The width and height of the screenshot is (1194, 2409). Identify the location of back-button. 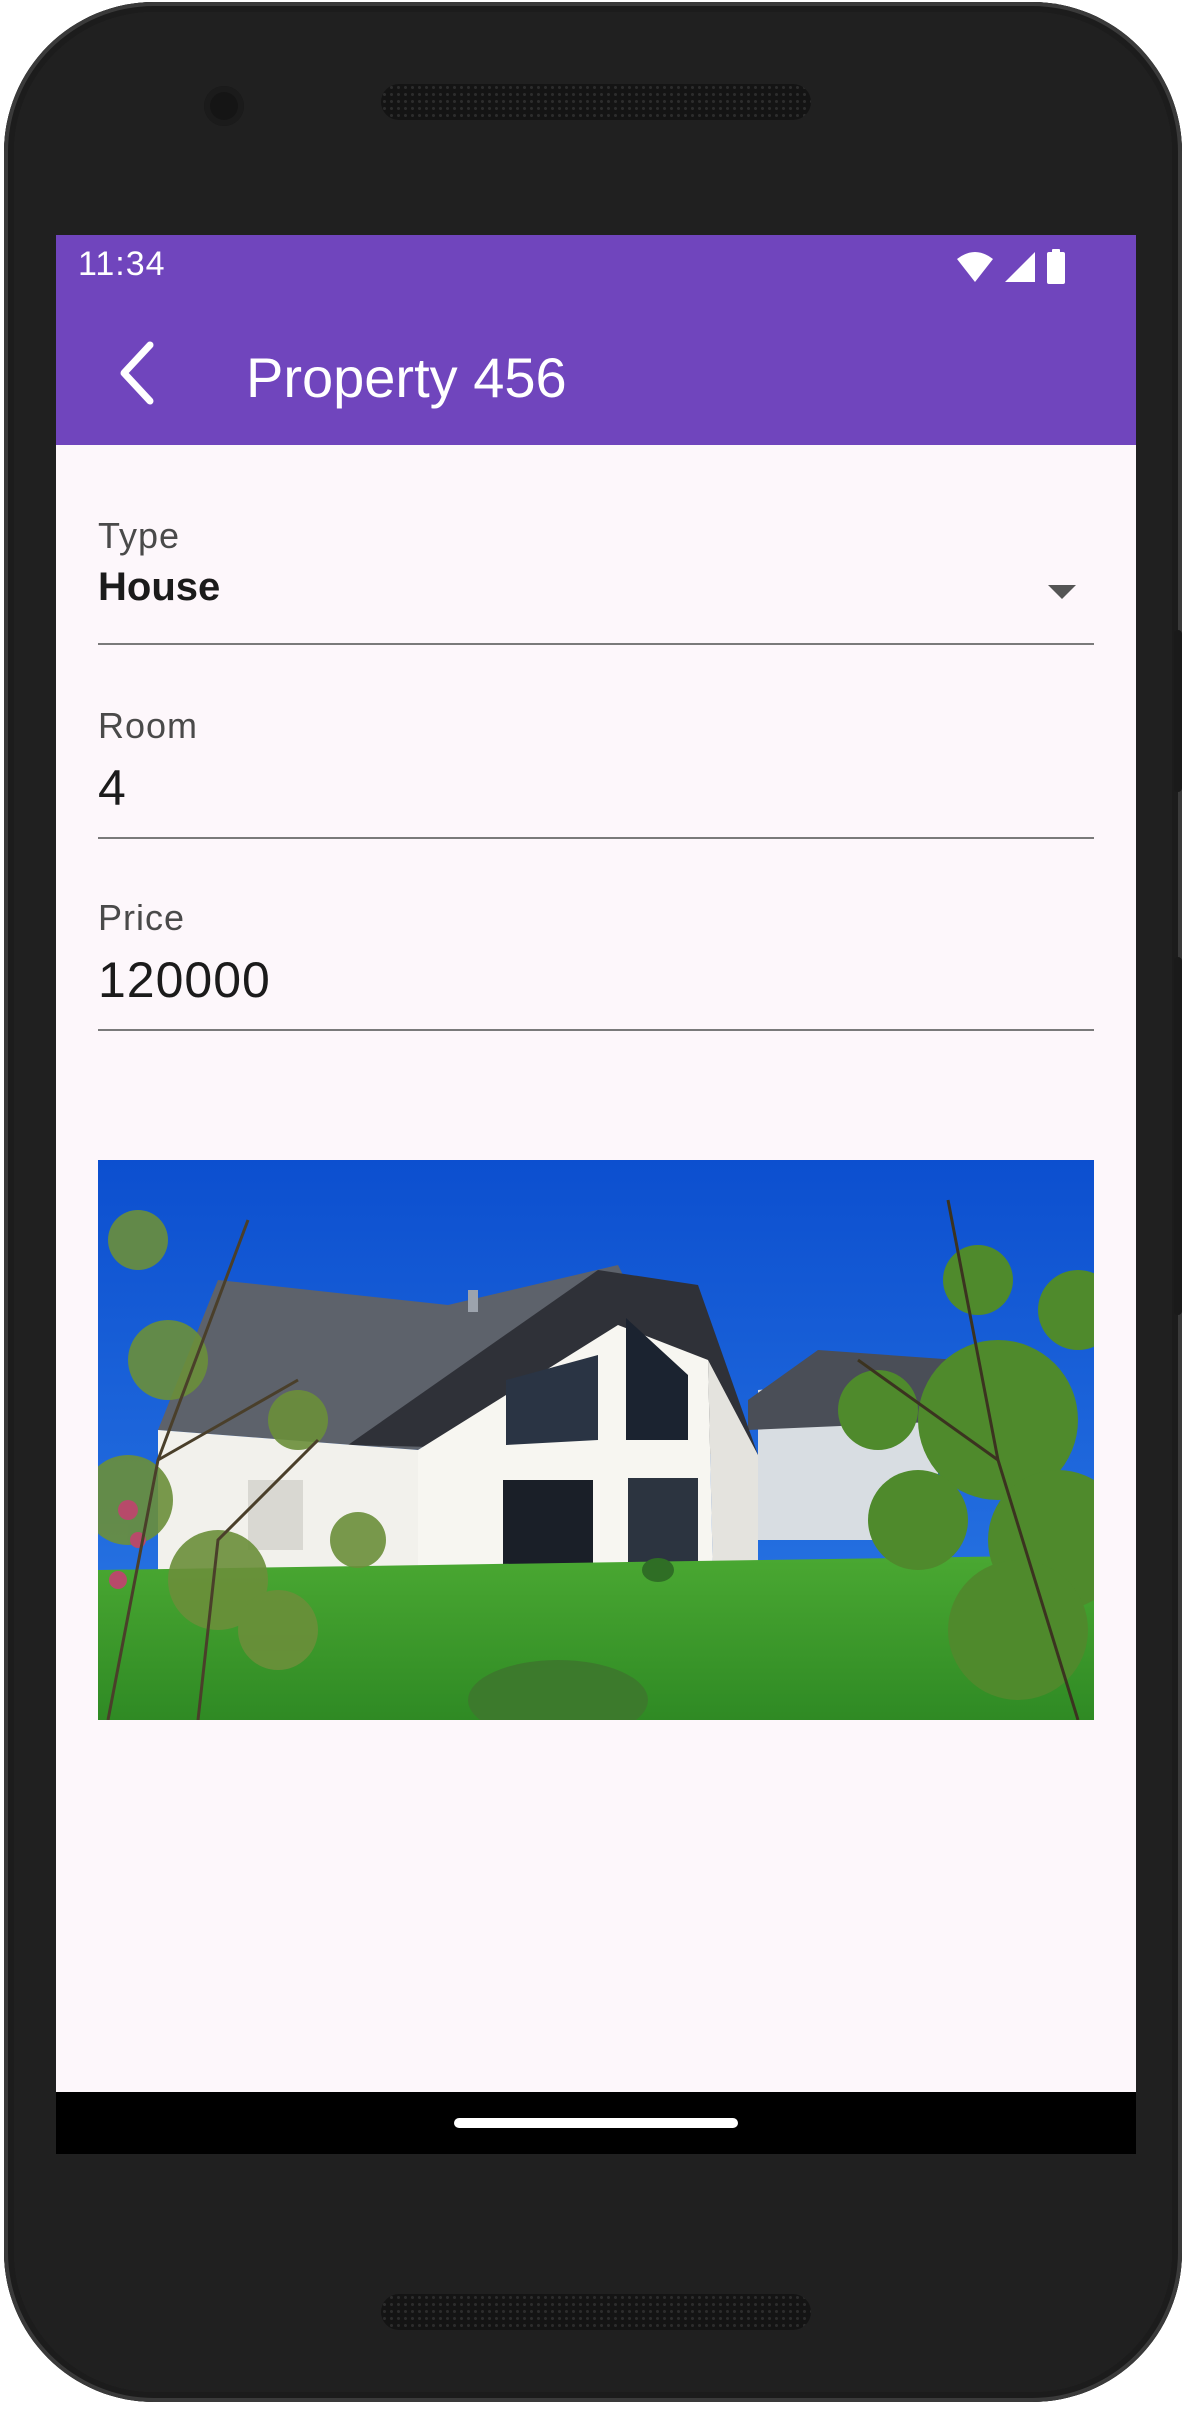
(136, 373).